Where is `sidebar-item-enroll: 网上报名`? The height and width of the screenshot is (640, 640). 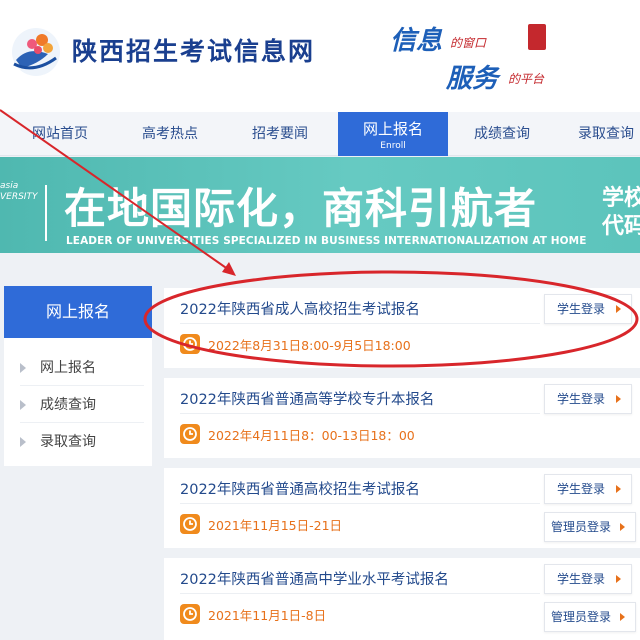 sidebar-item-enroll: 网上报名 is located at coordinates (82, 368).